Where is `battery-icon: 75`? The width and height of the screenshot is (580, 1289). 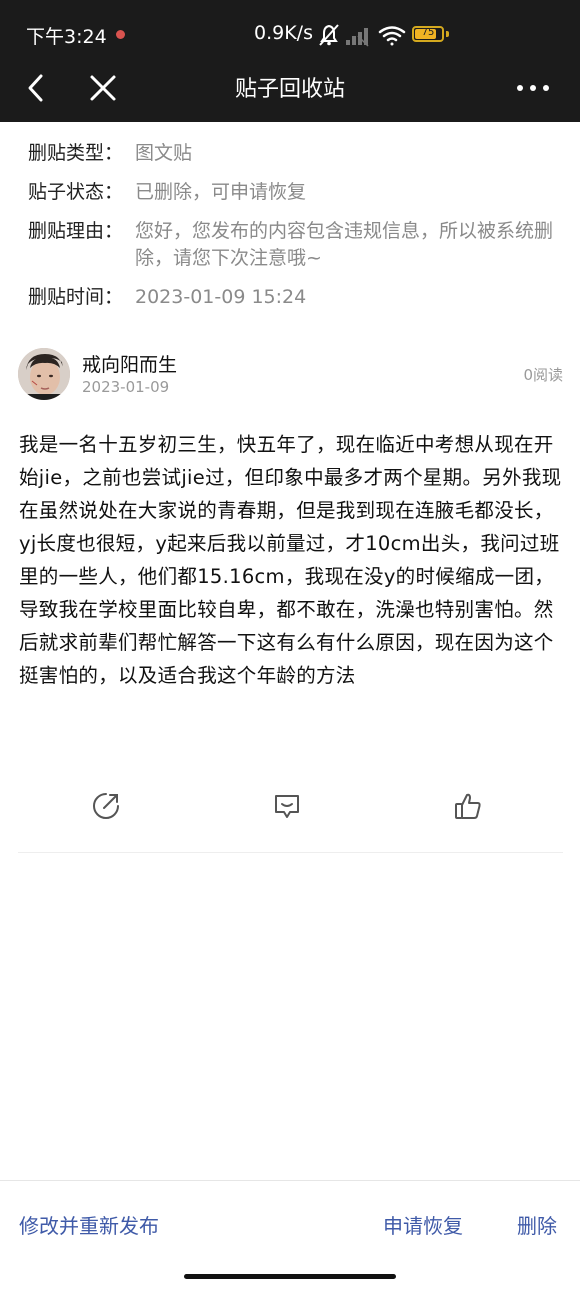 battery-icon: 75 is located at coordinates (428, 34).